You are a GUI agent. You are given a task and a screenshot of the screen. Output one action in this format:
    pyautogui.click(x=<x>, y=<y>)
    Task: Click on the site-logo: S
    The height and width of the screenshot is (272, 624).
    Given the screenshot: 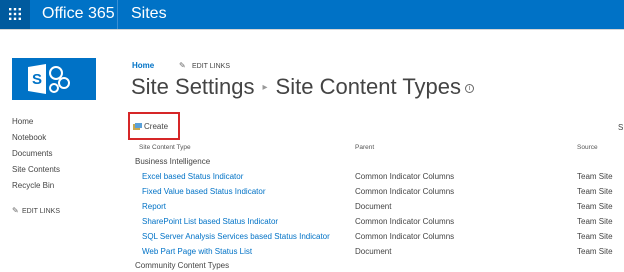 What is the action you would take?
    pyautogui.click(x=54, y=79)
    